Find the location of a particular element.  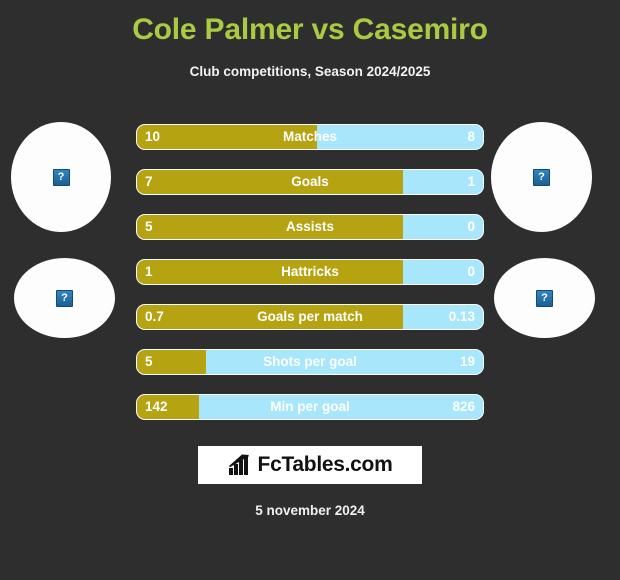

page-title: Cole Palmer vs Casemiro is located at coordinates (310, 29).